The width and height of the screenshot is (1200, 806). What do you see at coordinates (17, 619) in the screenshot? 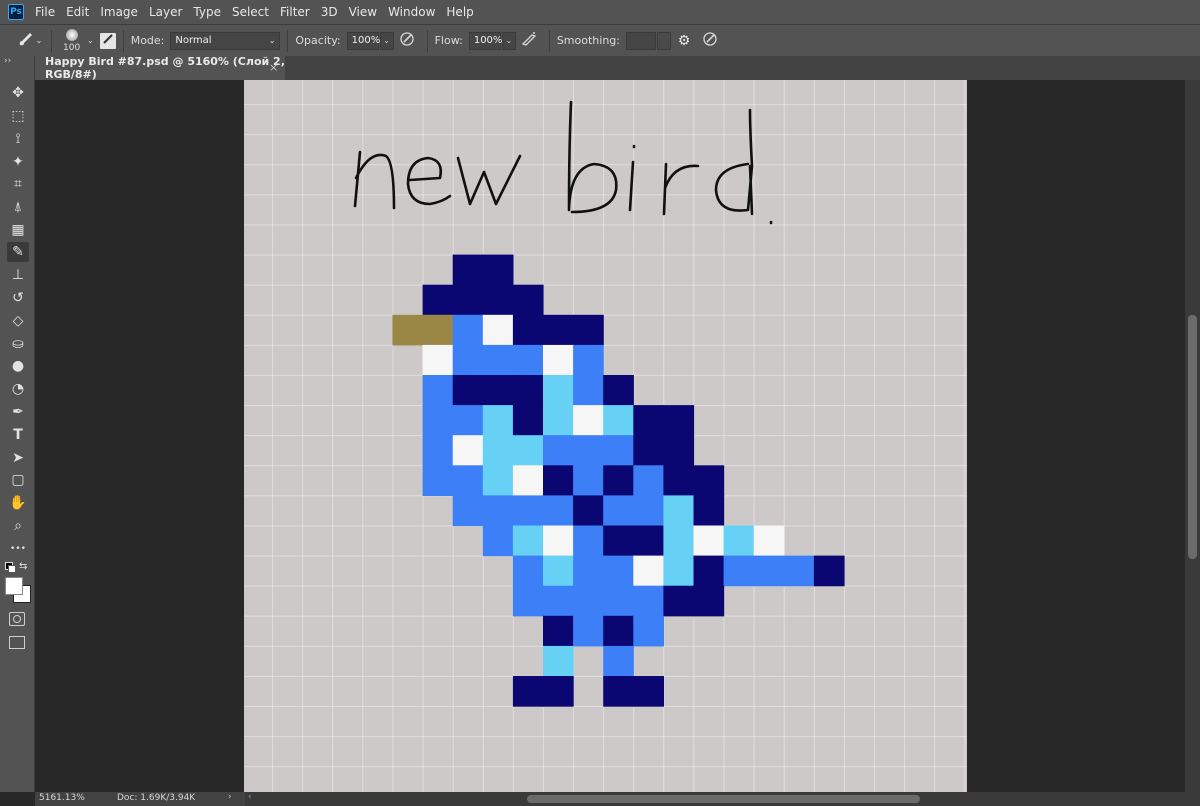
I see `quick-mask-icon` at bounding box center [17, 619].